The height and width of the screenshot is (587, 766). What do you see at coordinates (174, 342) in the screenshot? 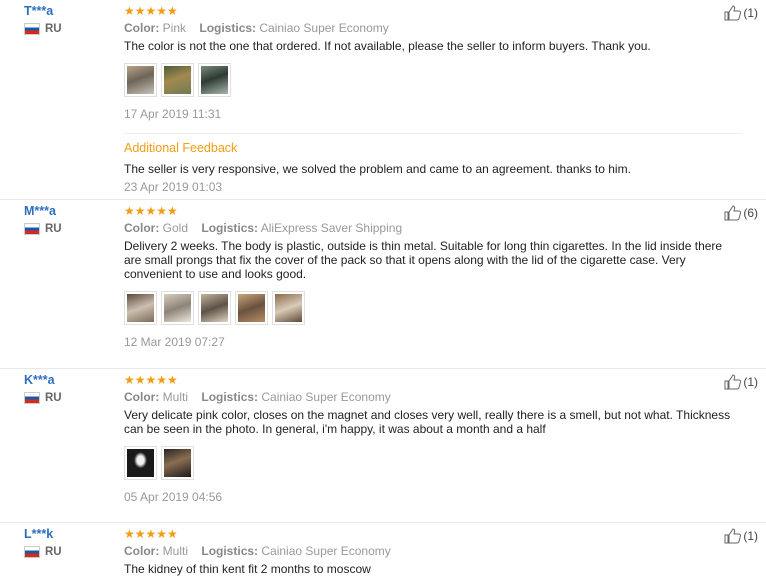
I see `review-date: 12 Mar 2019 07:27` at bounding box center [174, 342].